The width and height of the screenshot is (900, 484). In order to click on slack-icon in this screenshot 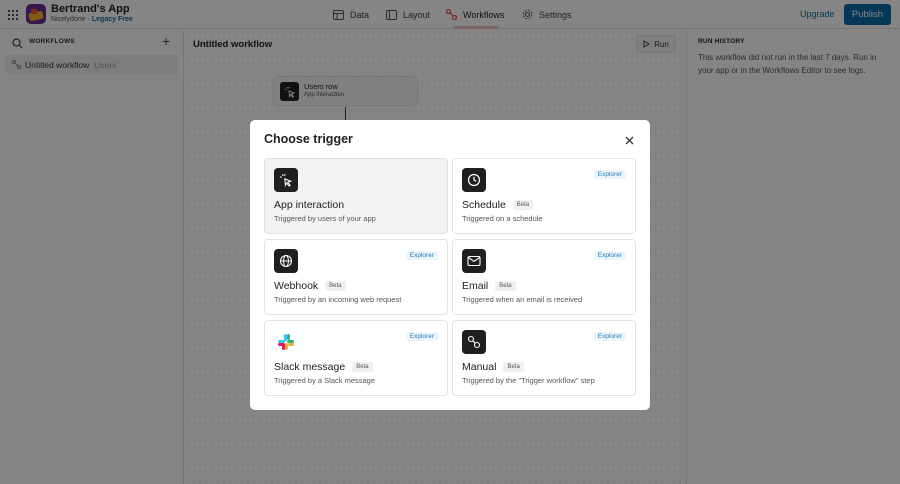, I will do `click(286, 342)`.